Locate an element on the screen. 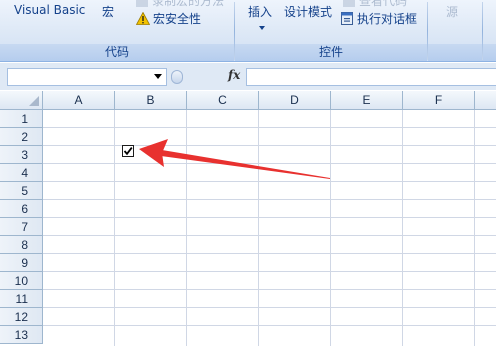 The width and height of the screenshot is (496, 346). xml-group: 源 is located at coordinates (462, 31).